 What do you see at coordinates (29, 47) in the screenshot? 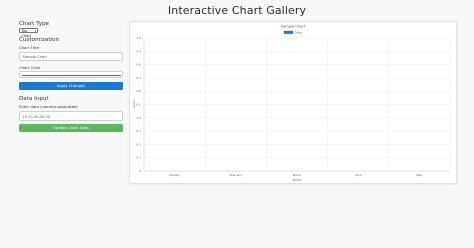
I see `chart-title-label: Chart Title` at bounding box center [29, 47].